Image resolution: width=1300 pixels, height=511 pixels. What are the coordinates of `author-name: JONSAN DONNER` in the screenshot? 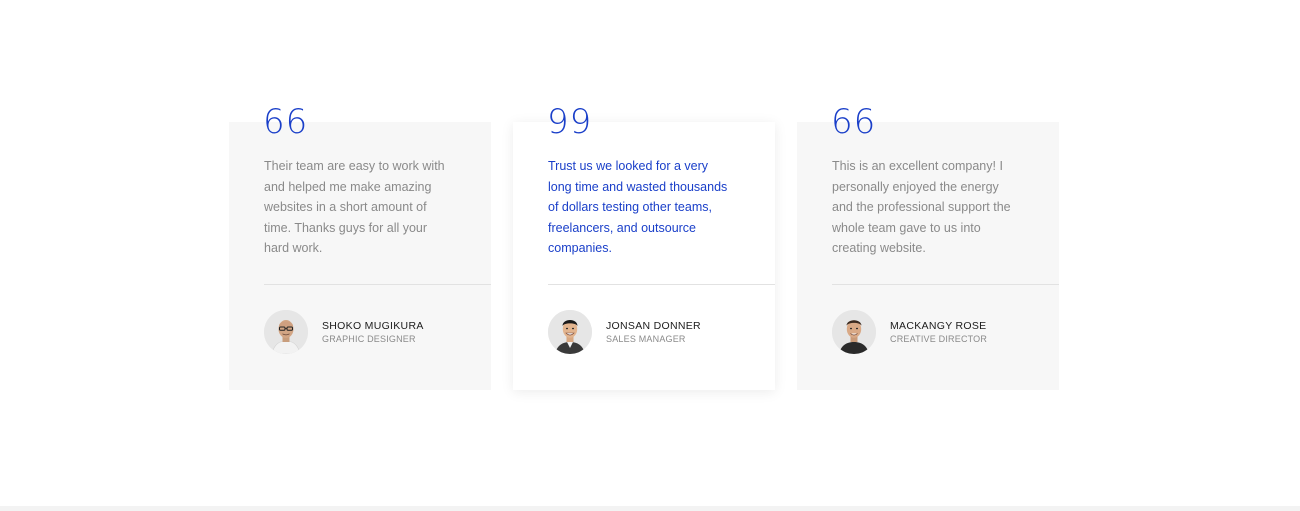 It's located at (653, 325).